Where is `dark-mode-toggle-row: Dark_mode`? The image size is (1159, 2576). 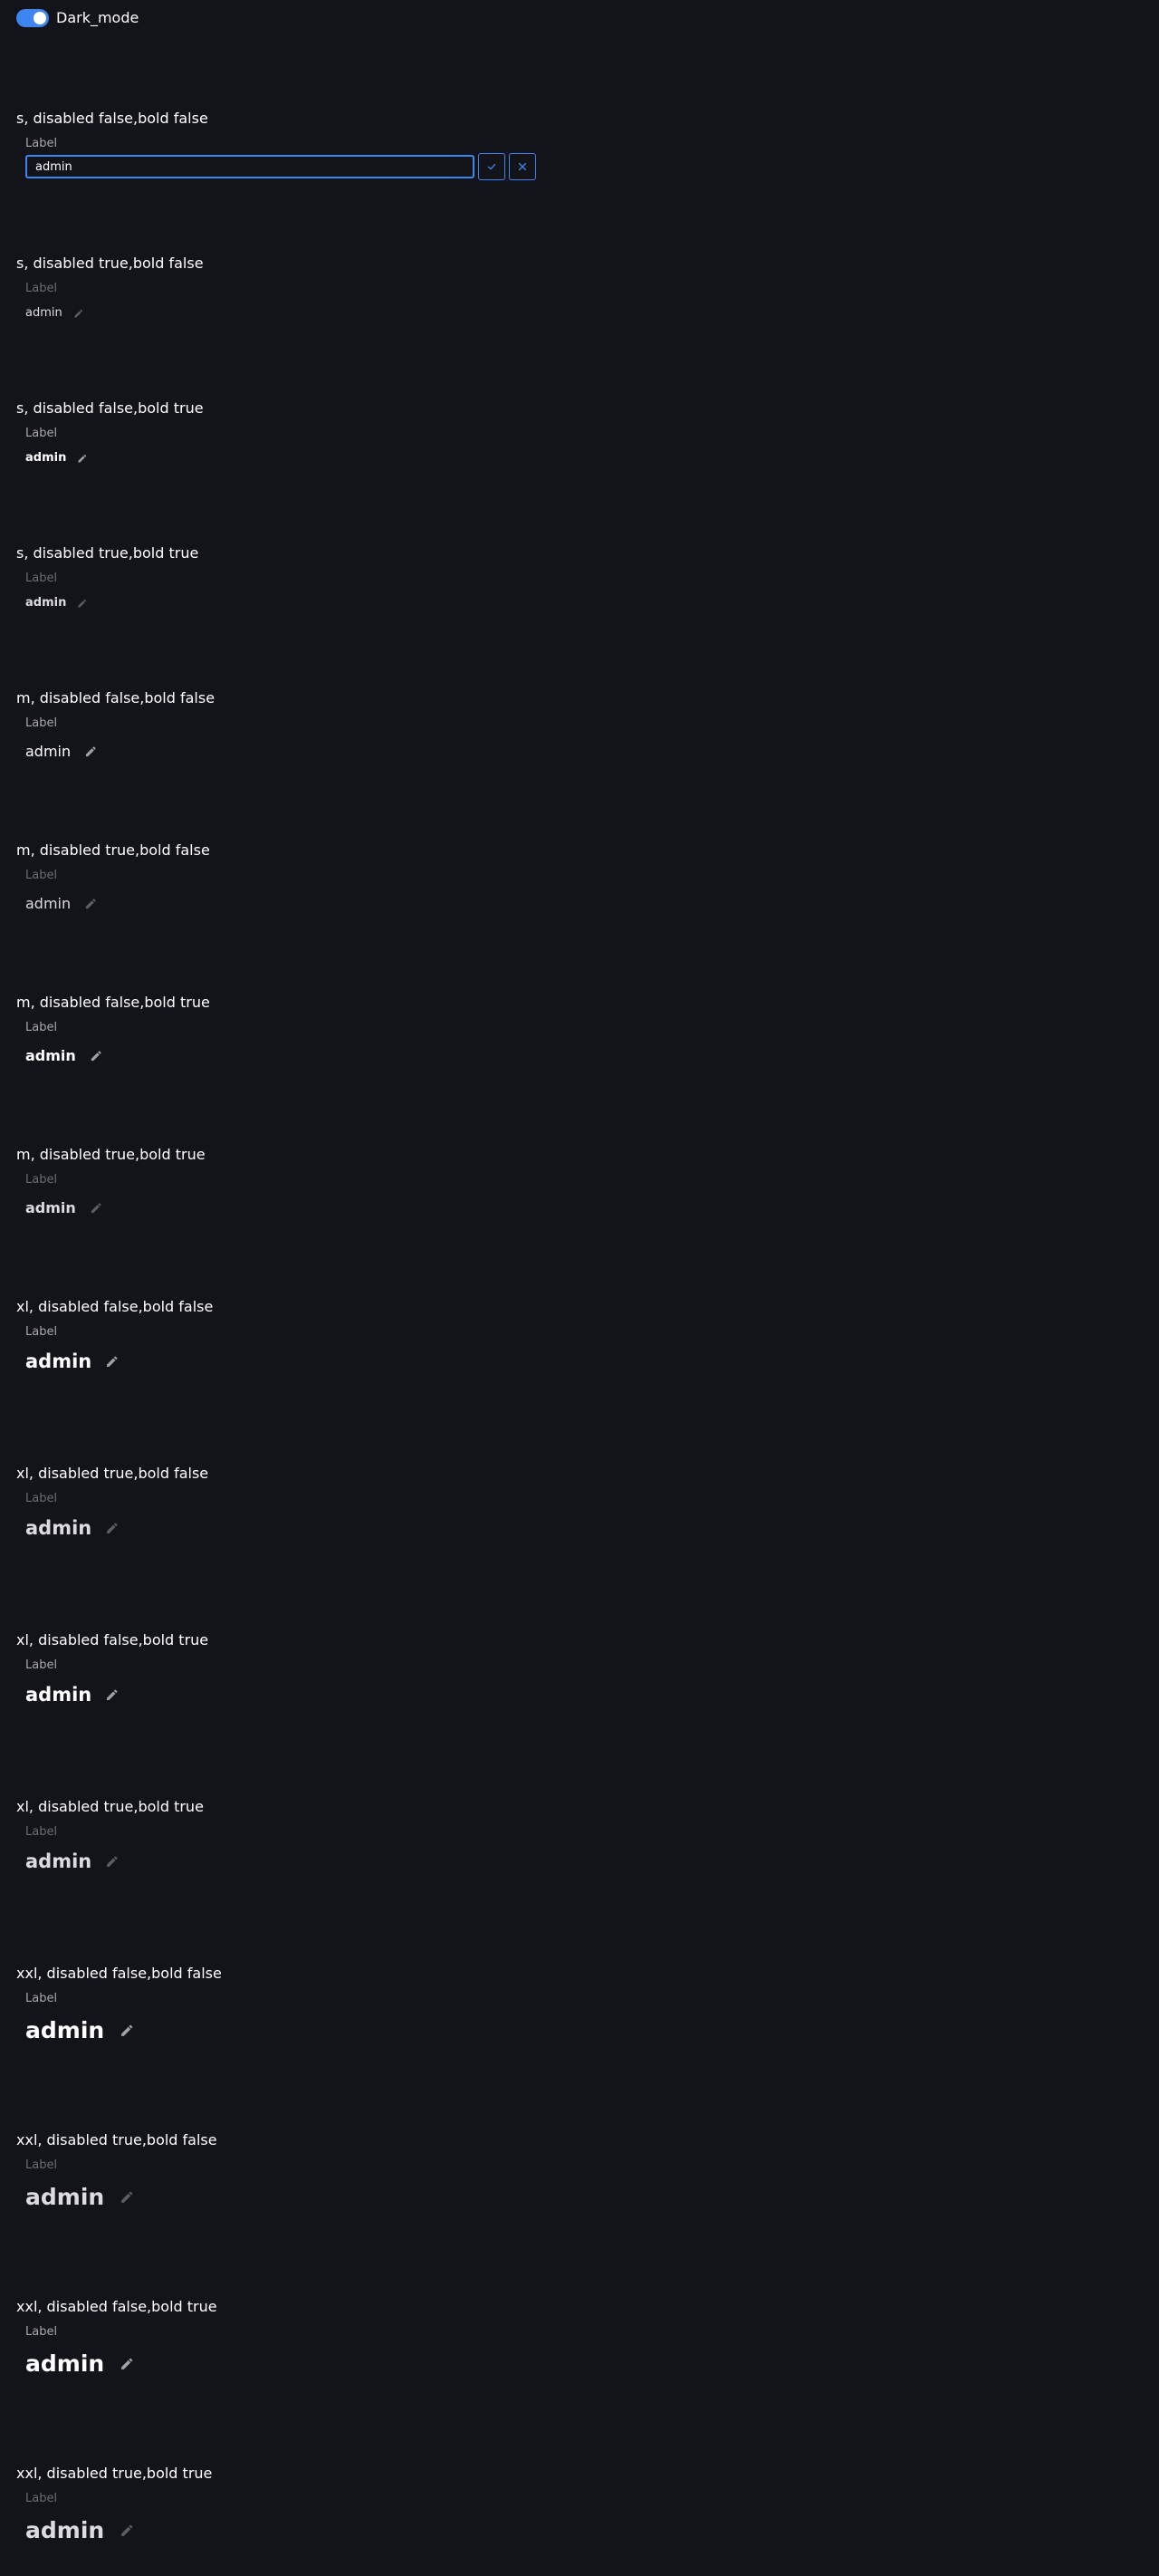 dark-mode-toggle-row: Dark_mode is located at coordinates (77, 18).